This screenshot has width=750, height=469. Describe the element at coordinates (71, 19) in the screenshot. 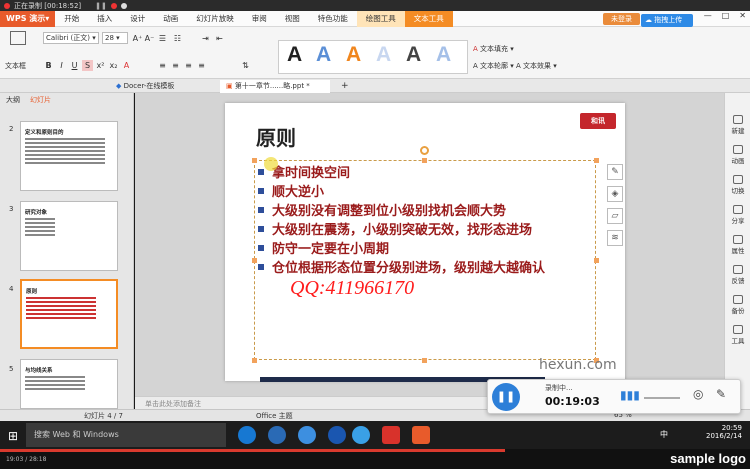

I see `tab-start: 开始` at that location.